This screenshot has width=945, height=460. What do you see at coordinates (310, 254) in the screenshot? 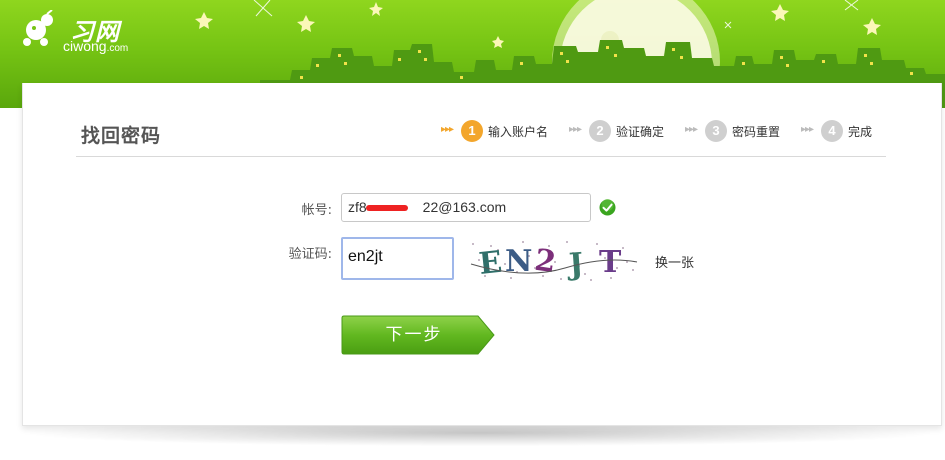
I see `captcha-label: 验证码:` at bounding box center [310, 254].